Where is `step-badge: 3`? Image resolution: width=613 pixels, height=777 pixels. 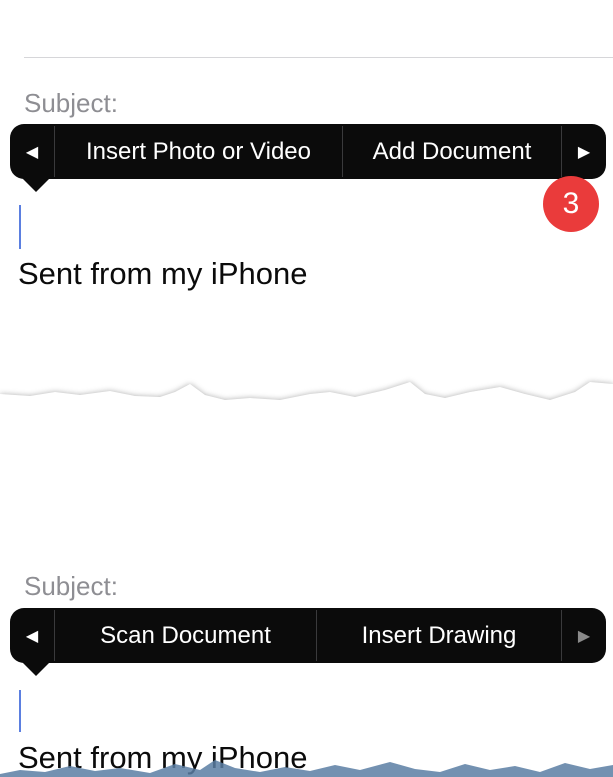
step-badge: 3 is located at coordinates (571, 204).